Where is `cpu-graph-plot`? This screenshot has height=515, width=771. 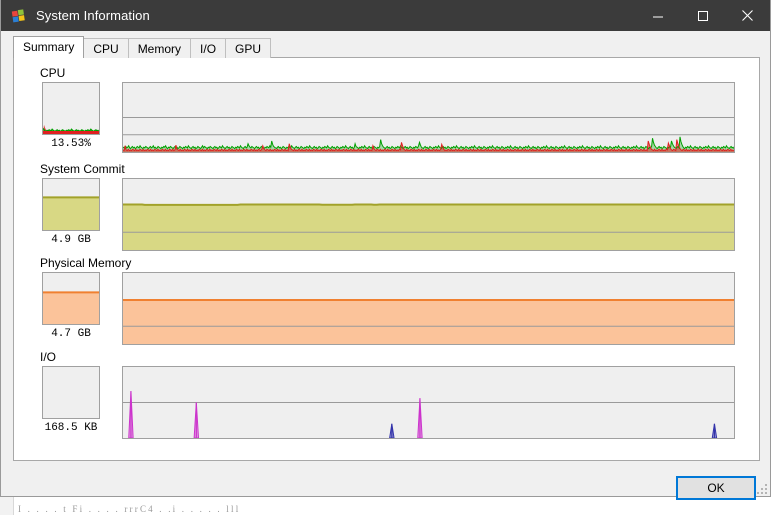 cpu-graph-plot is located at coordinates (428, 117).